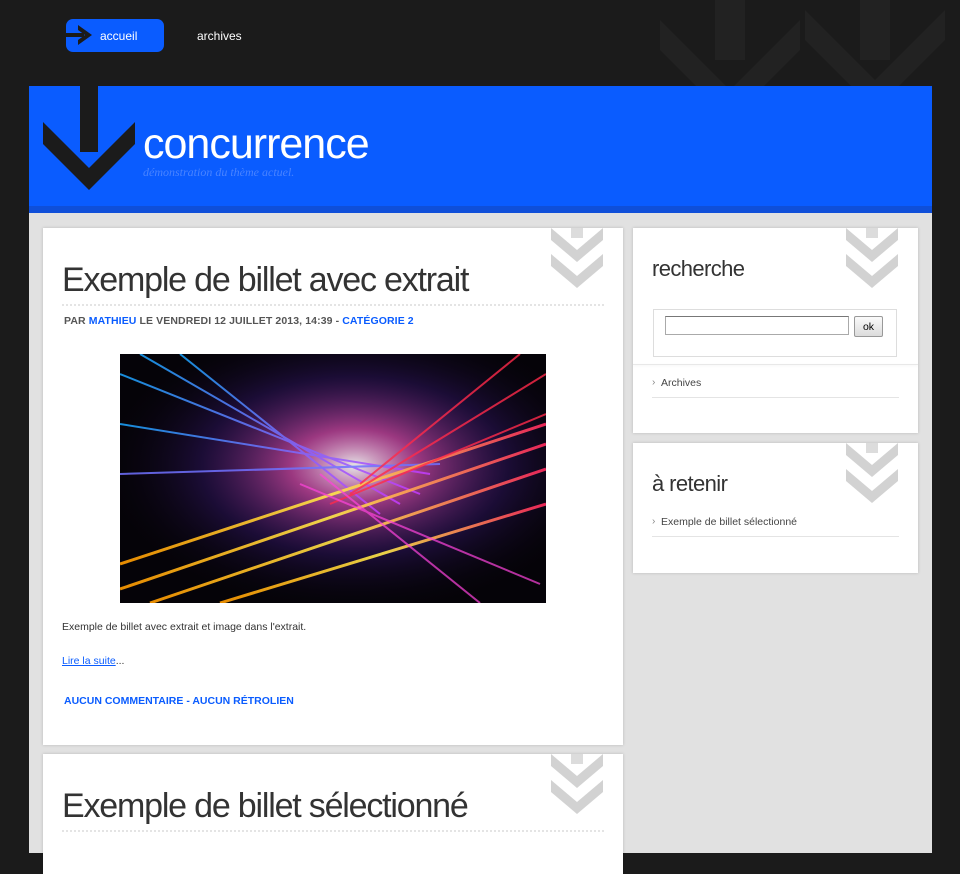 This screenshot has height=874, width=960. Describe the element at coordinates (219, 35) in the screenshot. I see `nav-item-archives: archives` at that location.